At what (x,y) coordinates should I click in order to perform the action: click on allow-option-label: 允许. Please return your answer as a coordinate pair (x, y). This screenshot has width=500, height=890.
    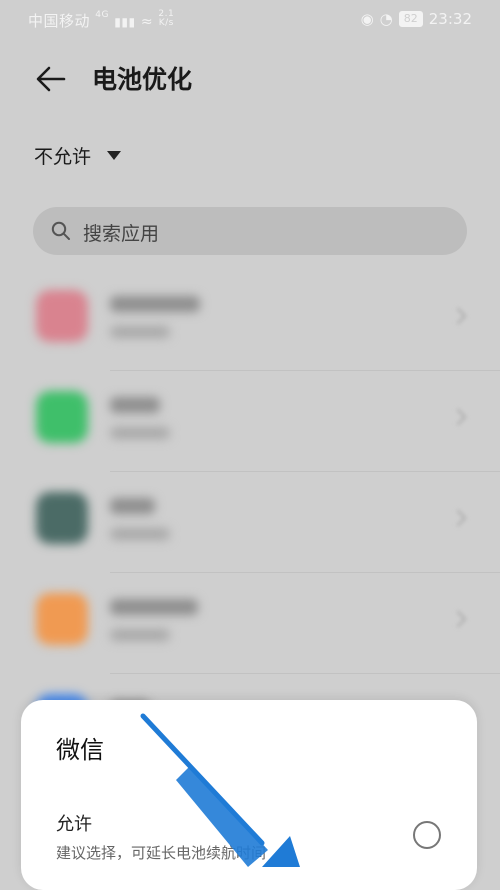
    Looking at the image, I should click on (74, 823).